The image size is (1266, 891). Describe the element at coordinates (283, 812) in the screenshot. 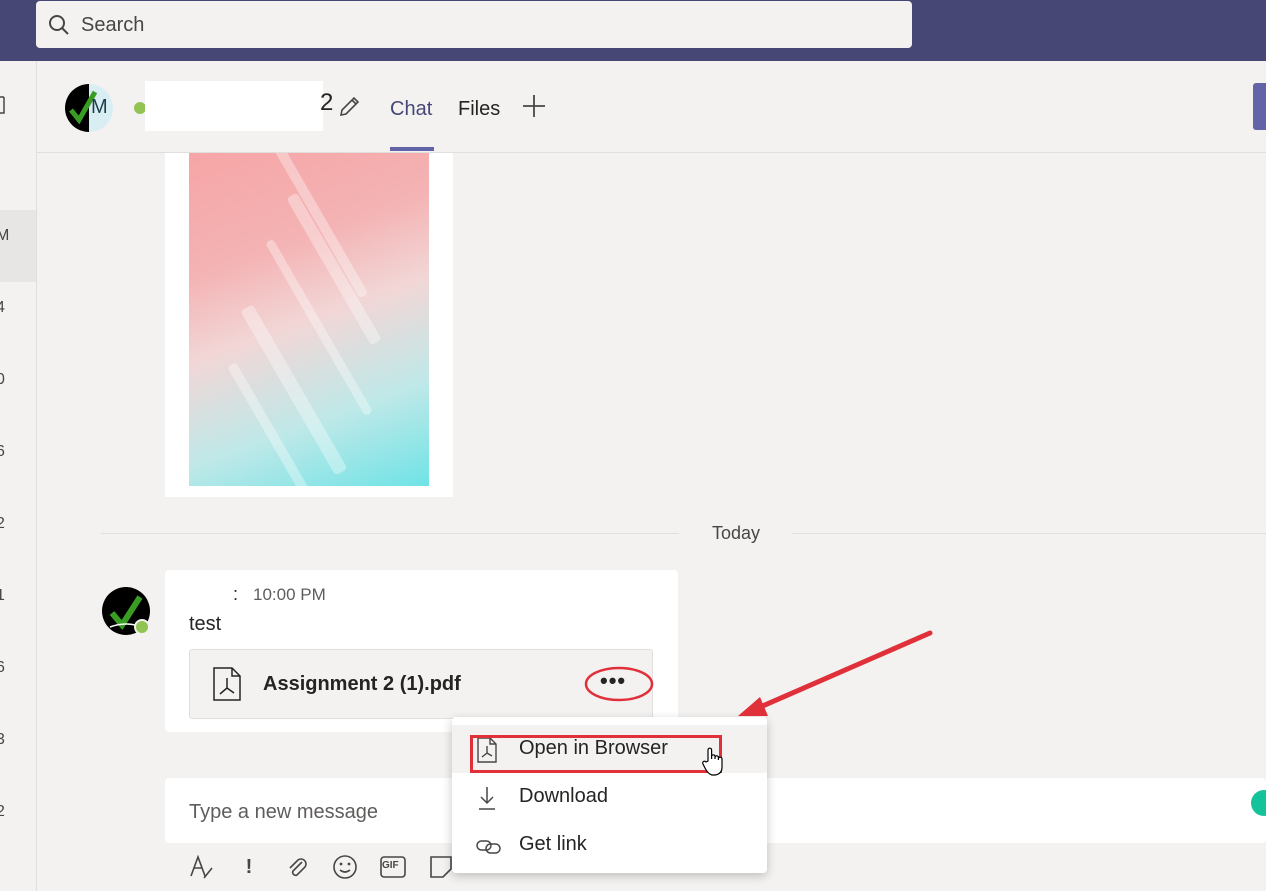

I see `compose-placeholder: Type a new message` at that location.